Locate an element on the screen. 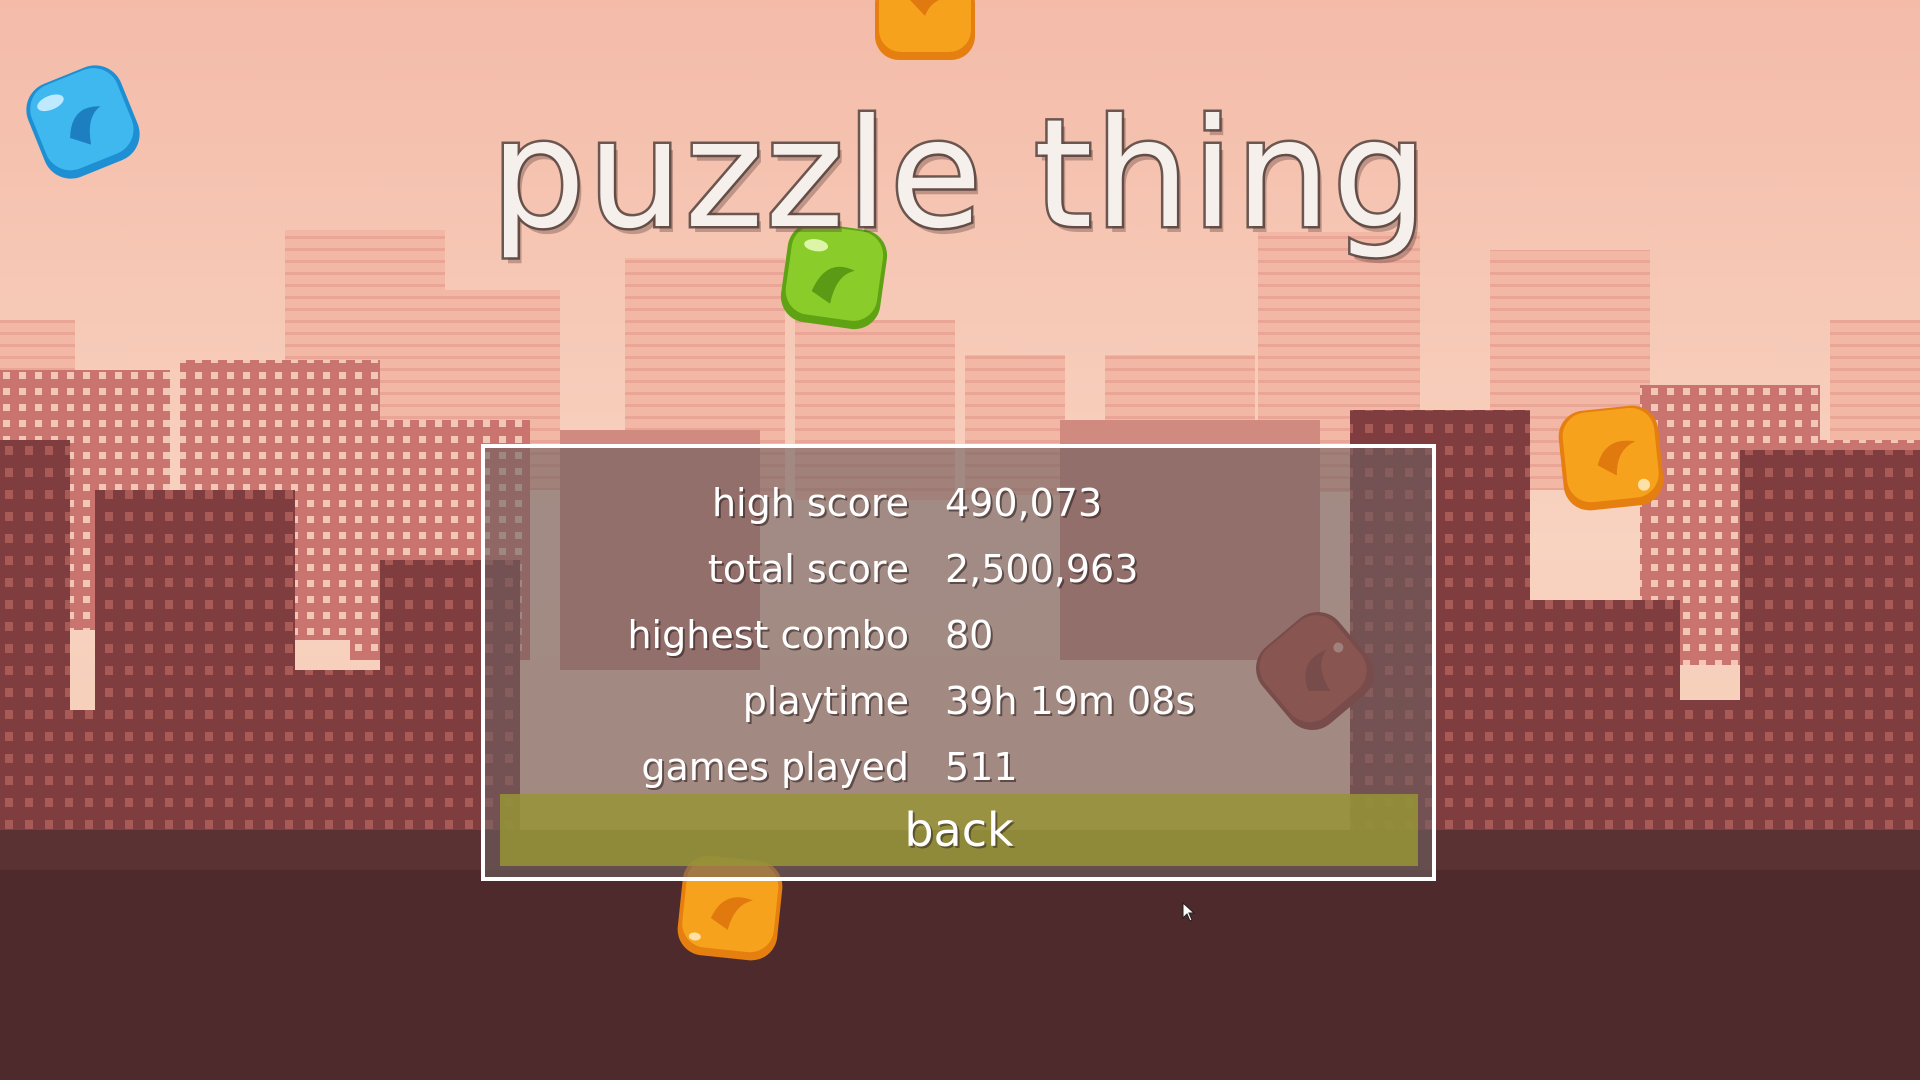 This screenshot has height=1080, width=1920. stat-label: games played is located at coordinates (775, 767).